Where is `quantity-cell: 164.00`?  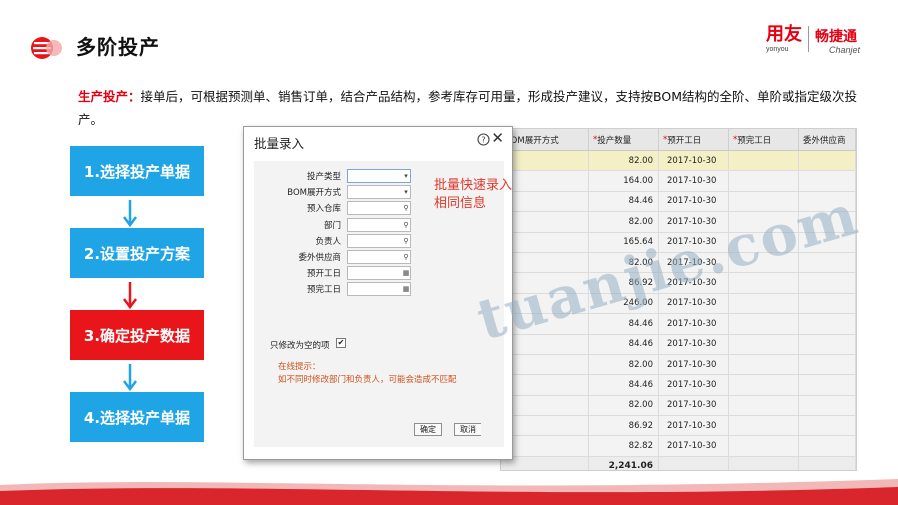 quantity-cell: 164.00 is located at coordinates (624, 181).